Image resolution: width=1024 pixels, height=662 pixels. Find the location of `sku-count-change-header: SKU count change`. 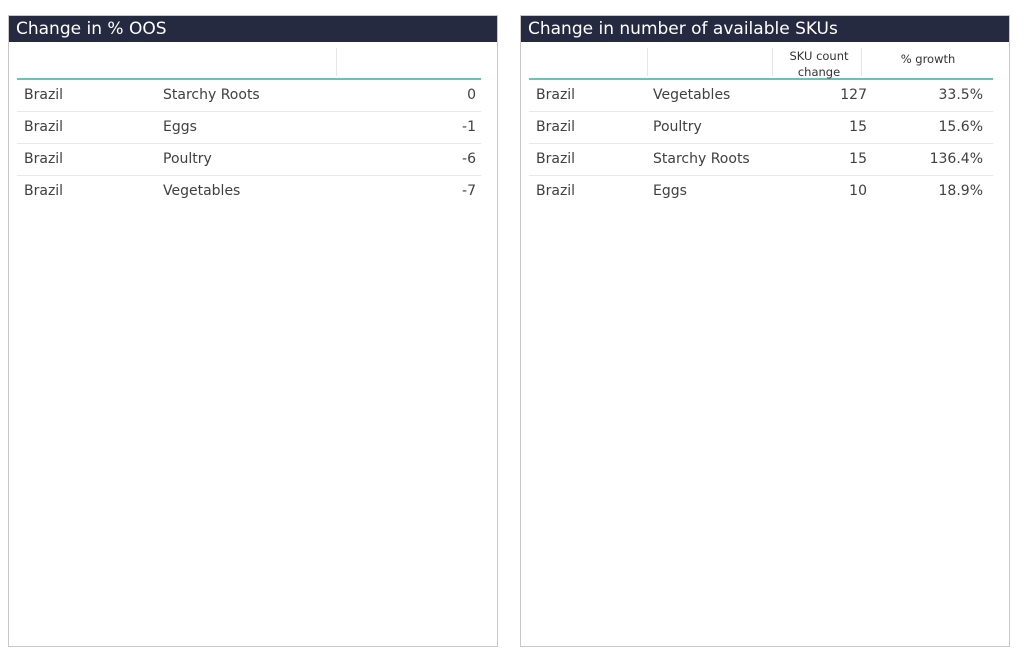

sku-count-change-header: SKU count change is located at coordinates (819, 64).